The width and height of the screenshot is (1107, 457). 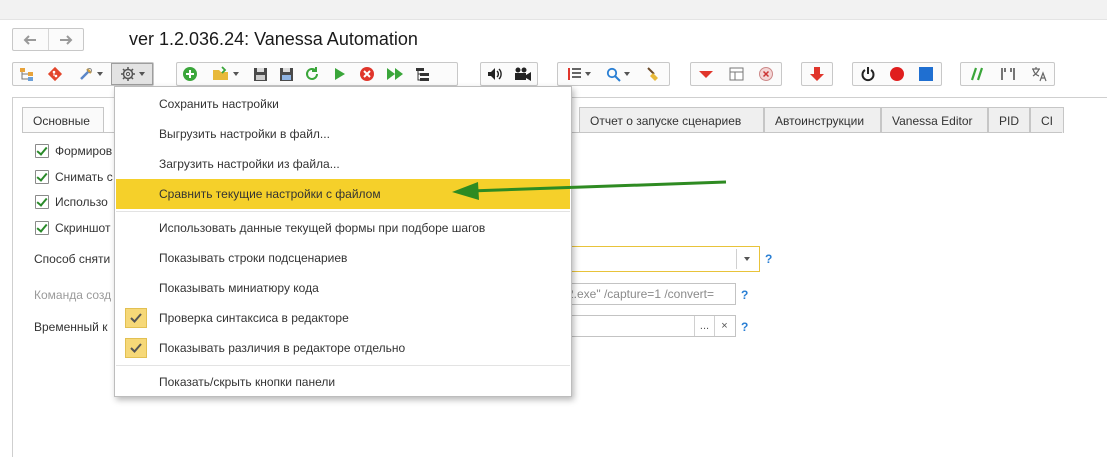 What do you see at coordinates (589, 190) in the screenshot?
I see `annotation-arrow` at bounding box center [589, 190].